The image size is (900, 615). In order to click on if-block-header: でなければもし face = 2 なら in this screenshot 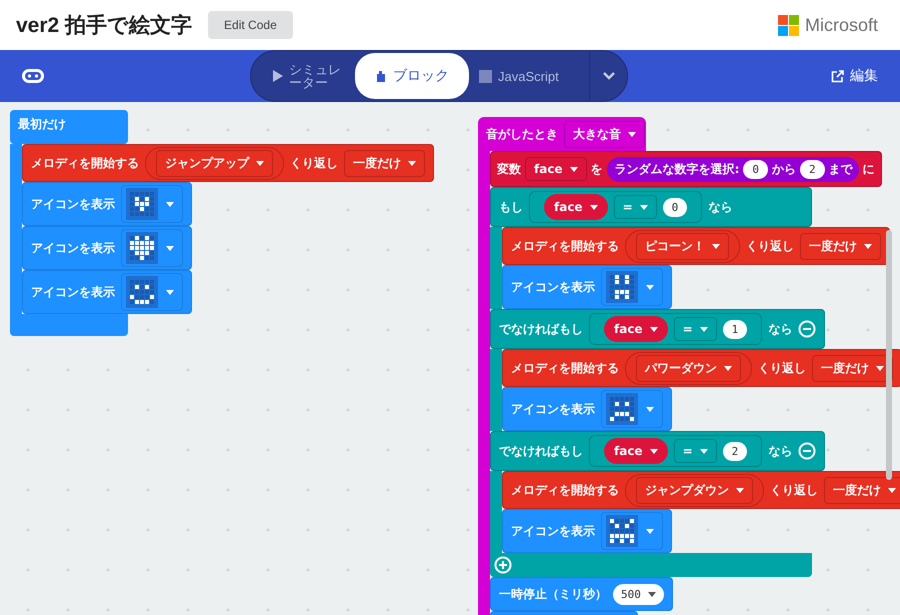, I will do `click(658, 451)`.